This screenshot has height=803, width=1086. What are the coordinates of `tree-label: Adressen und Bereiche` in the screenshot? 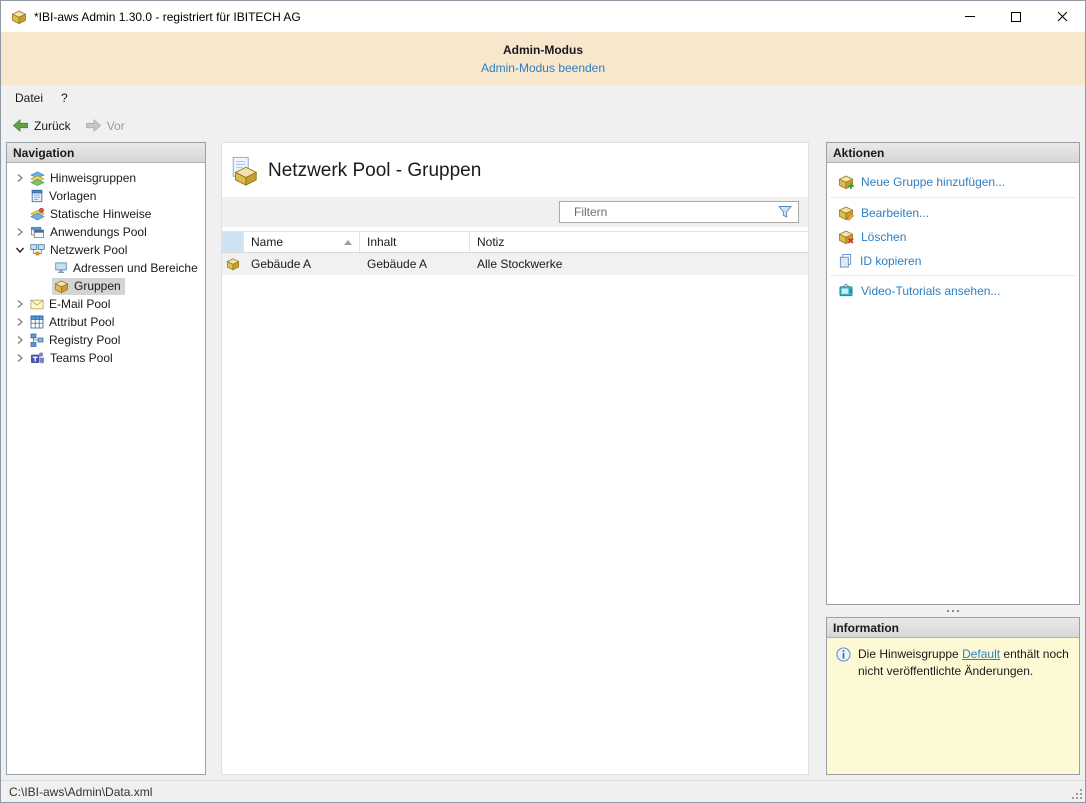 It's located at (135, 268).